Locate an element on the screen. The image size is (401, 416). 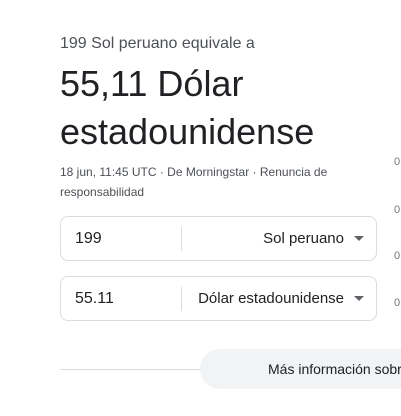
from-currency-select: Sol peruano is located at coordinates (279, 238).